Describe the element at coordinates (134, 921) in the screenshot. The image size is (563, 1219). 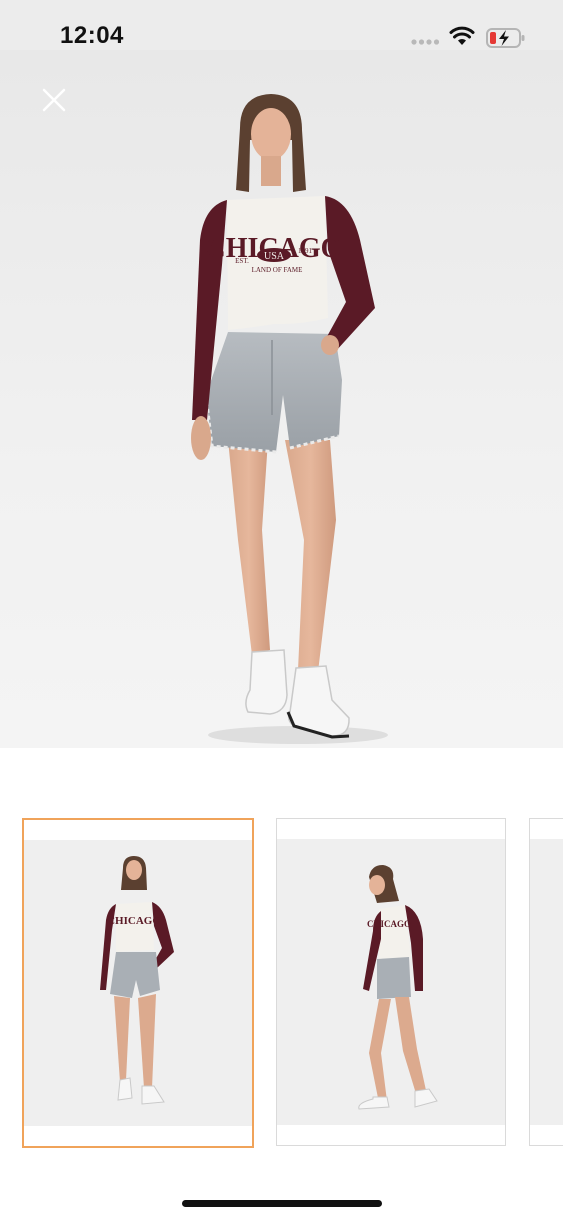
I see `thumb-shirt-print: CHICAGO` at that location.